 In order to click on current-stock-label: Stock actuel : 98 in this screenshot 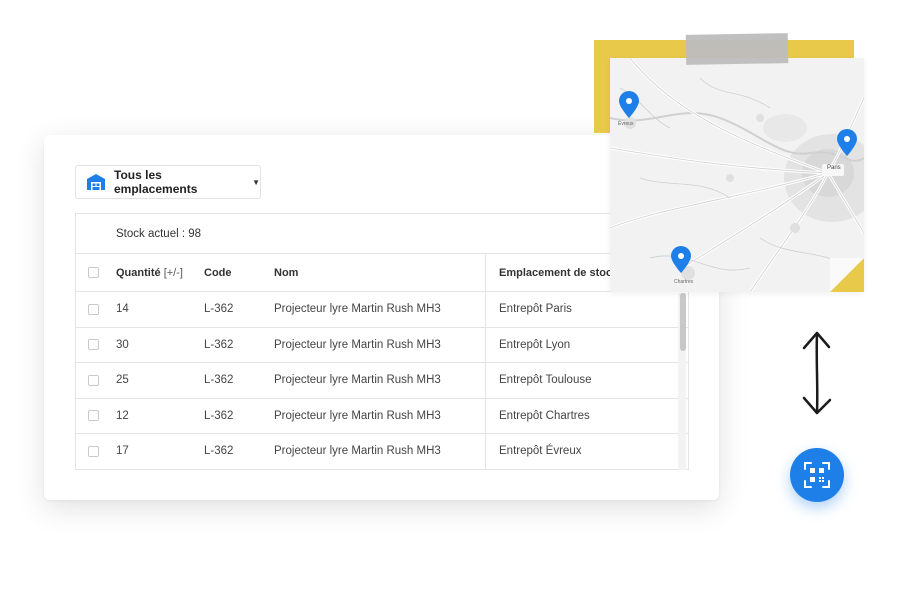, I will do `click(159, 233)`.